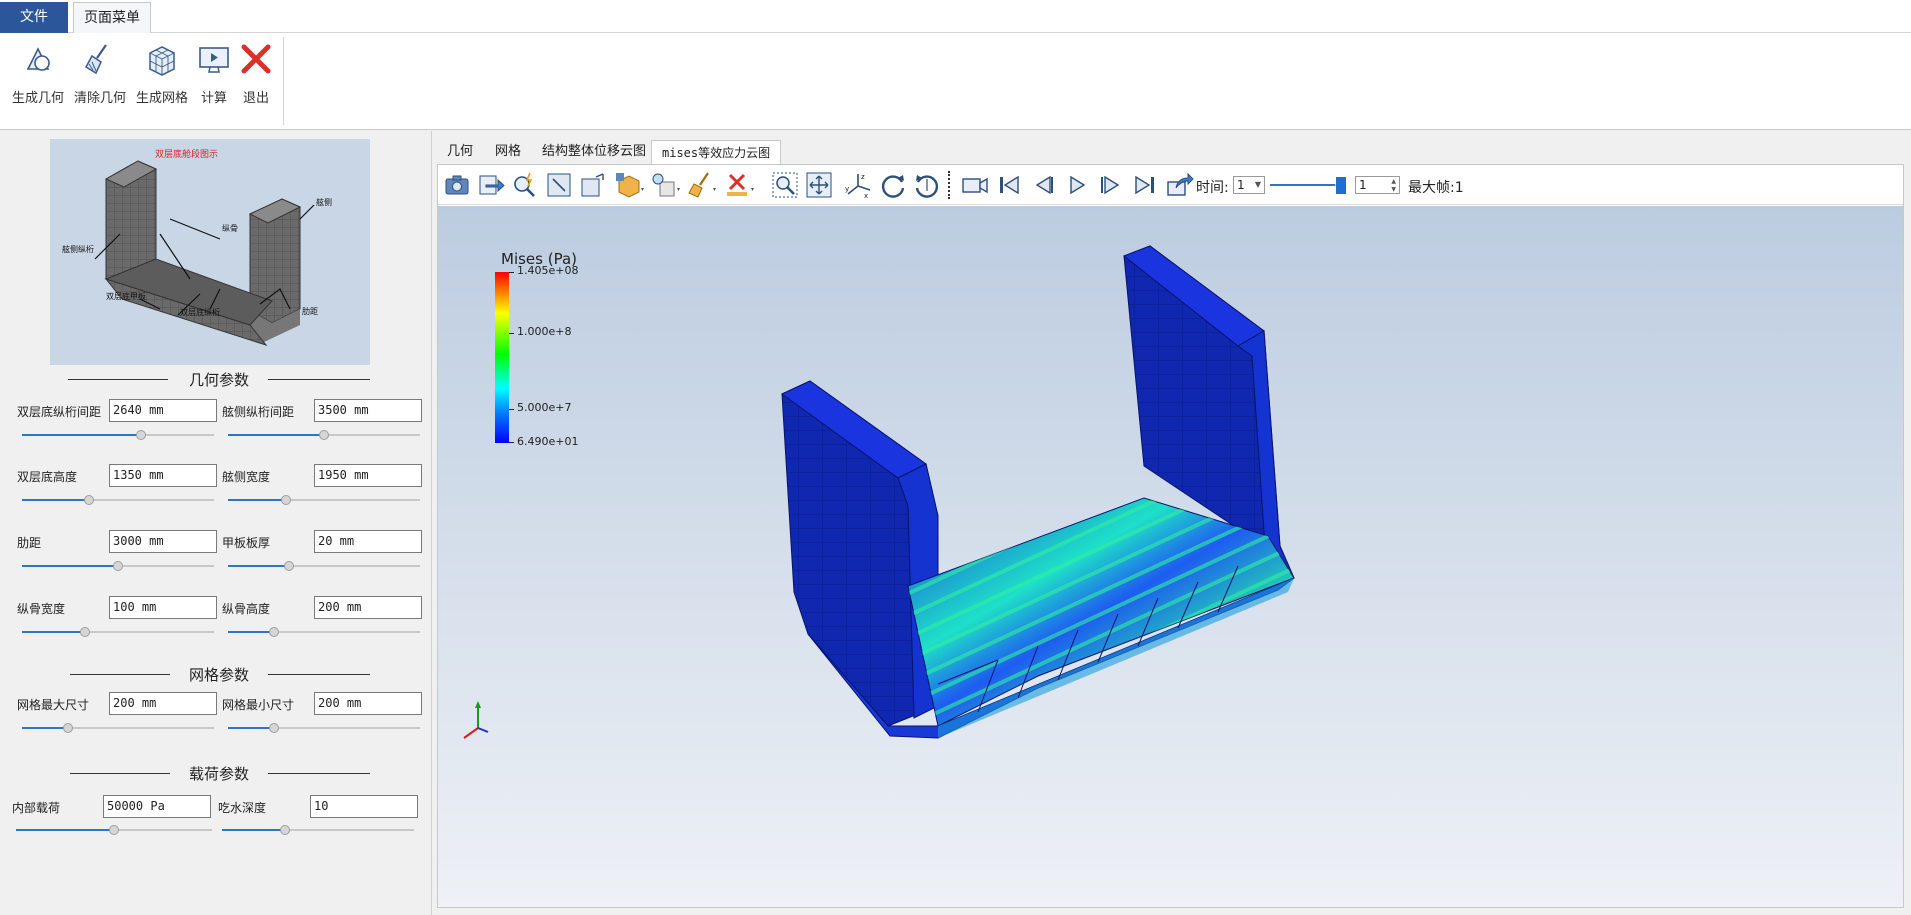  I want to click on exit-label: 退出, so click(255, 98).